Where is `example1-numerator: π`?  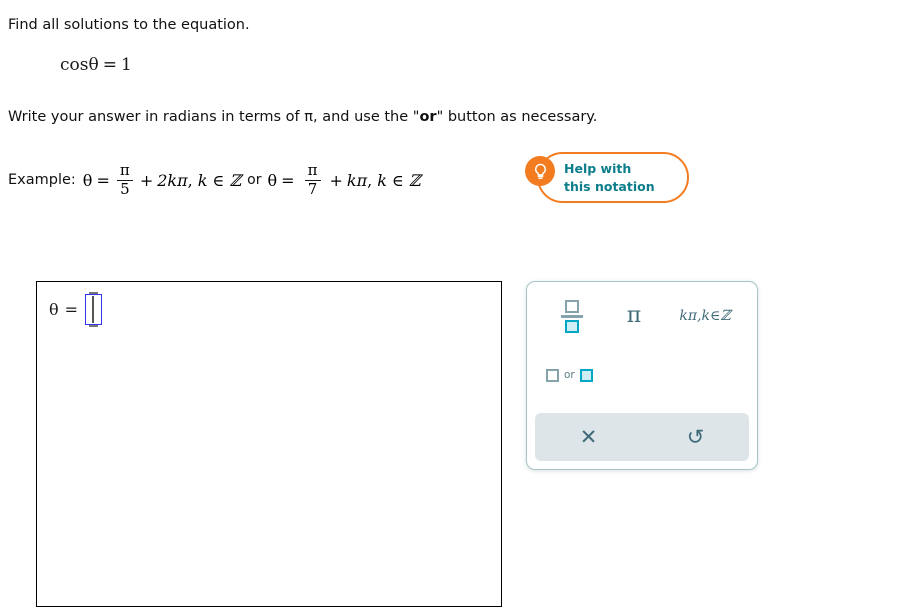
example1-numerator: π is located at coordinates (124, 170).